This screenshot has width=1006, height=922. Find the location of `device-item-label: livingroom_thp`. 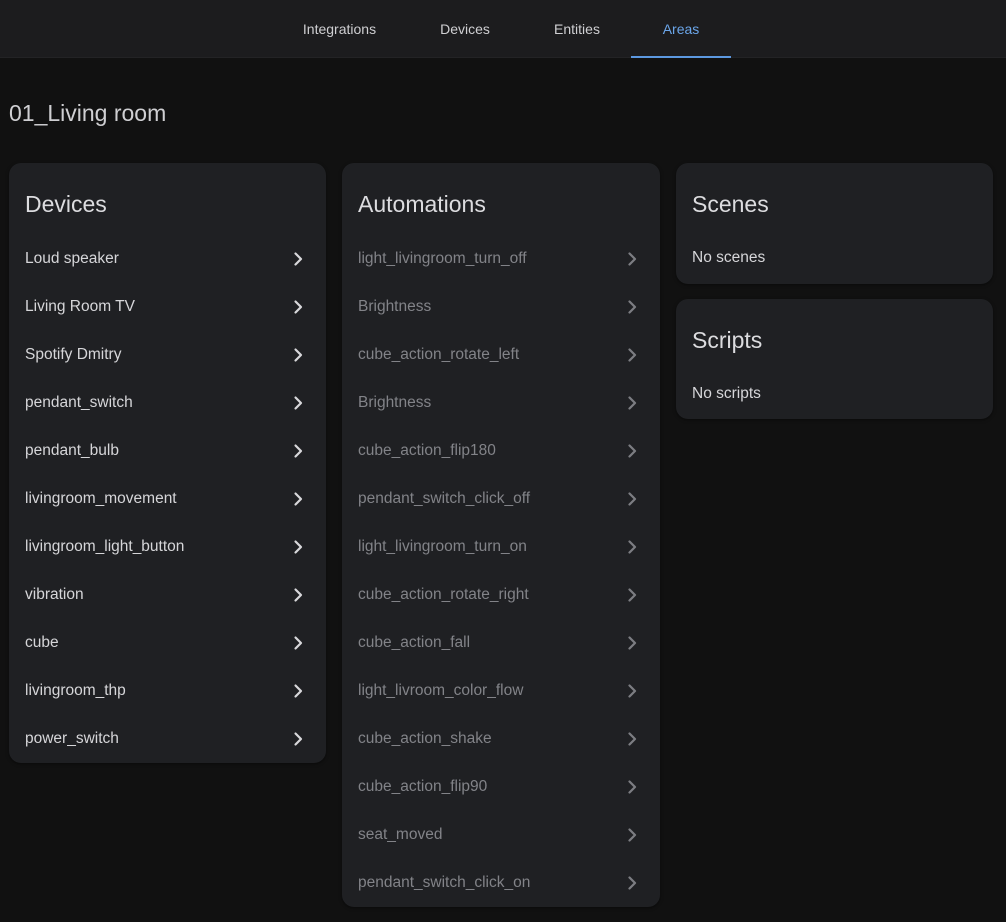

device-item-label: livingroom_thp is located at coordinates (75, 690).